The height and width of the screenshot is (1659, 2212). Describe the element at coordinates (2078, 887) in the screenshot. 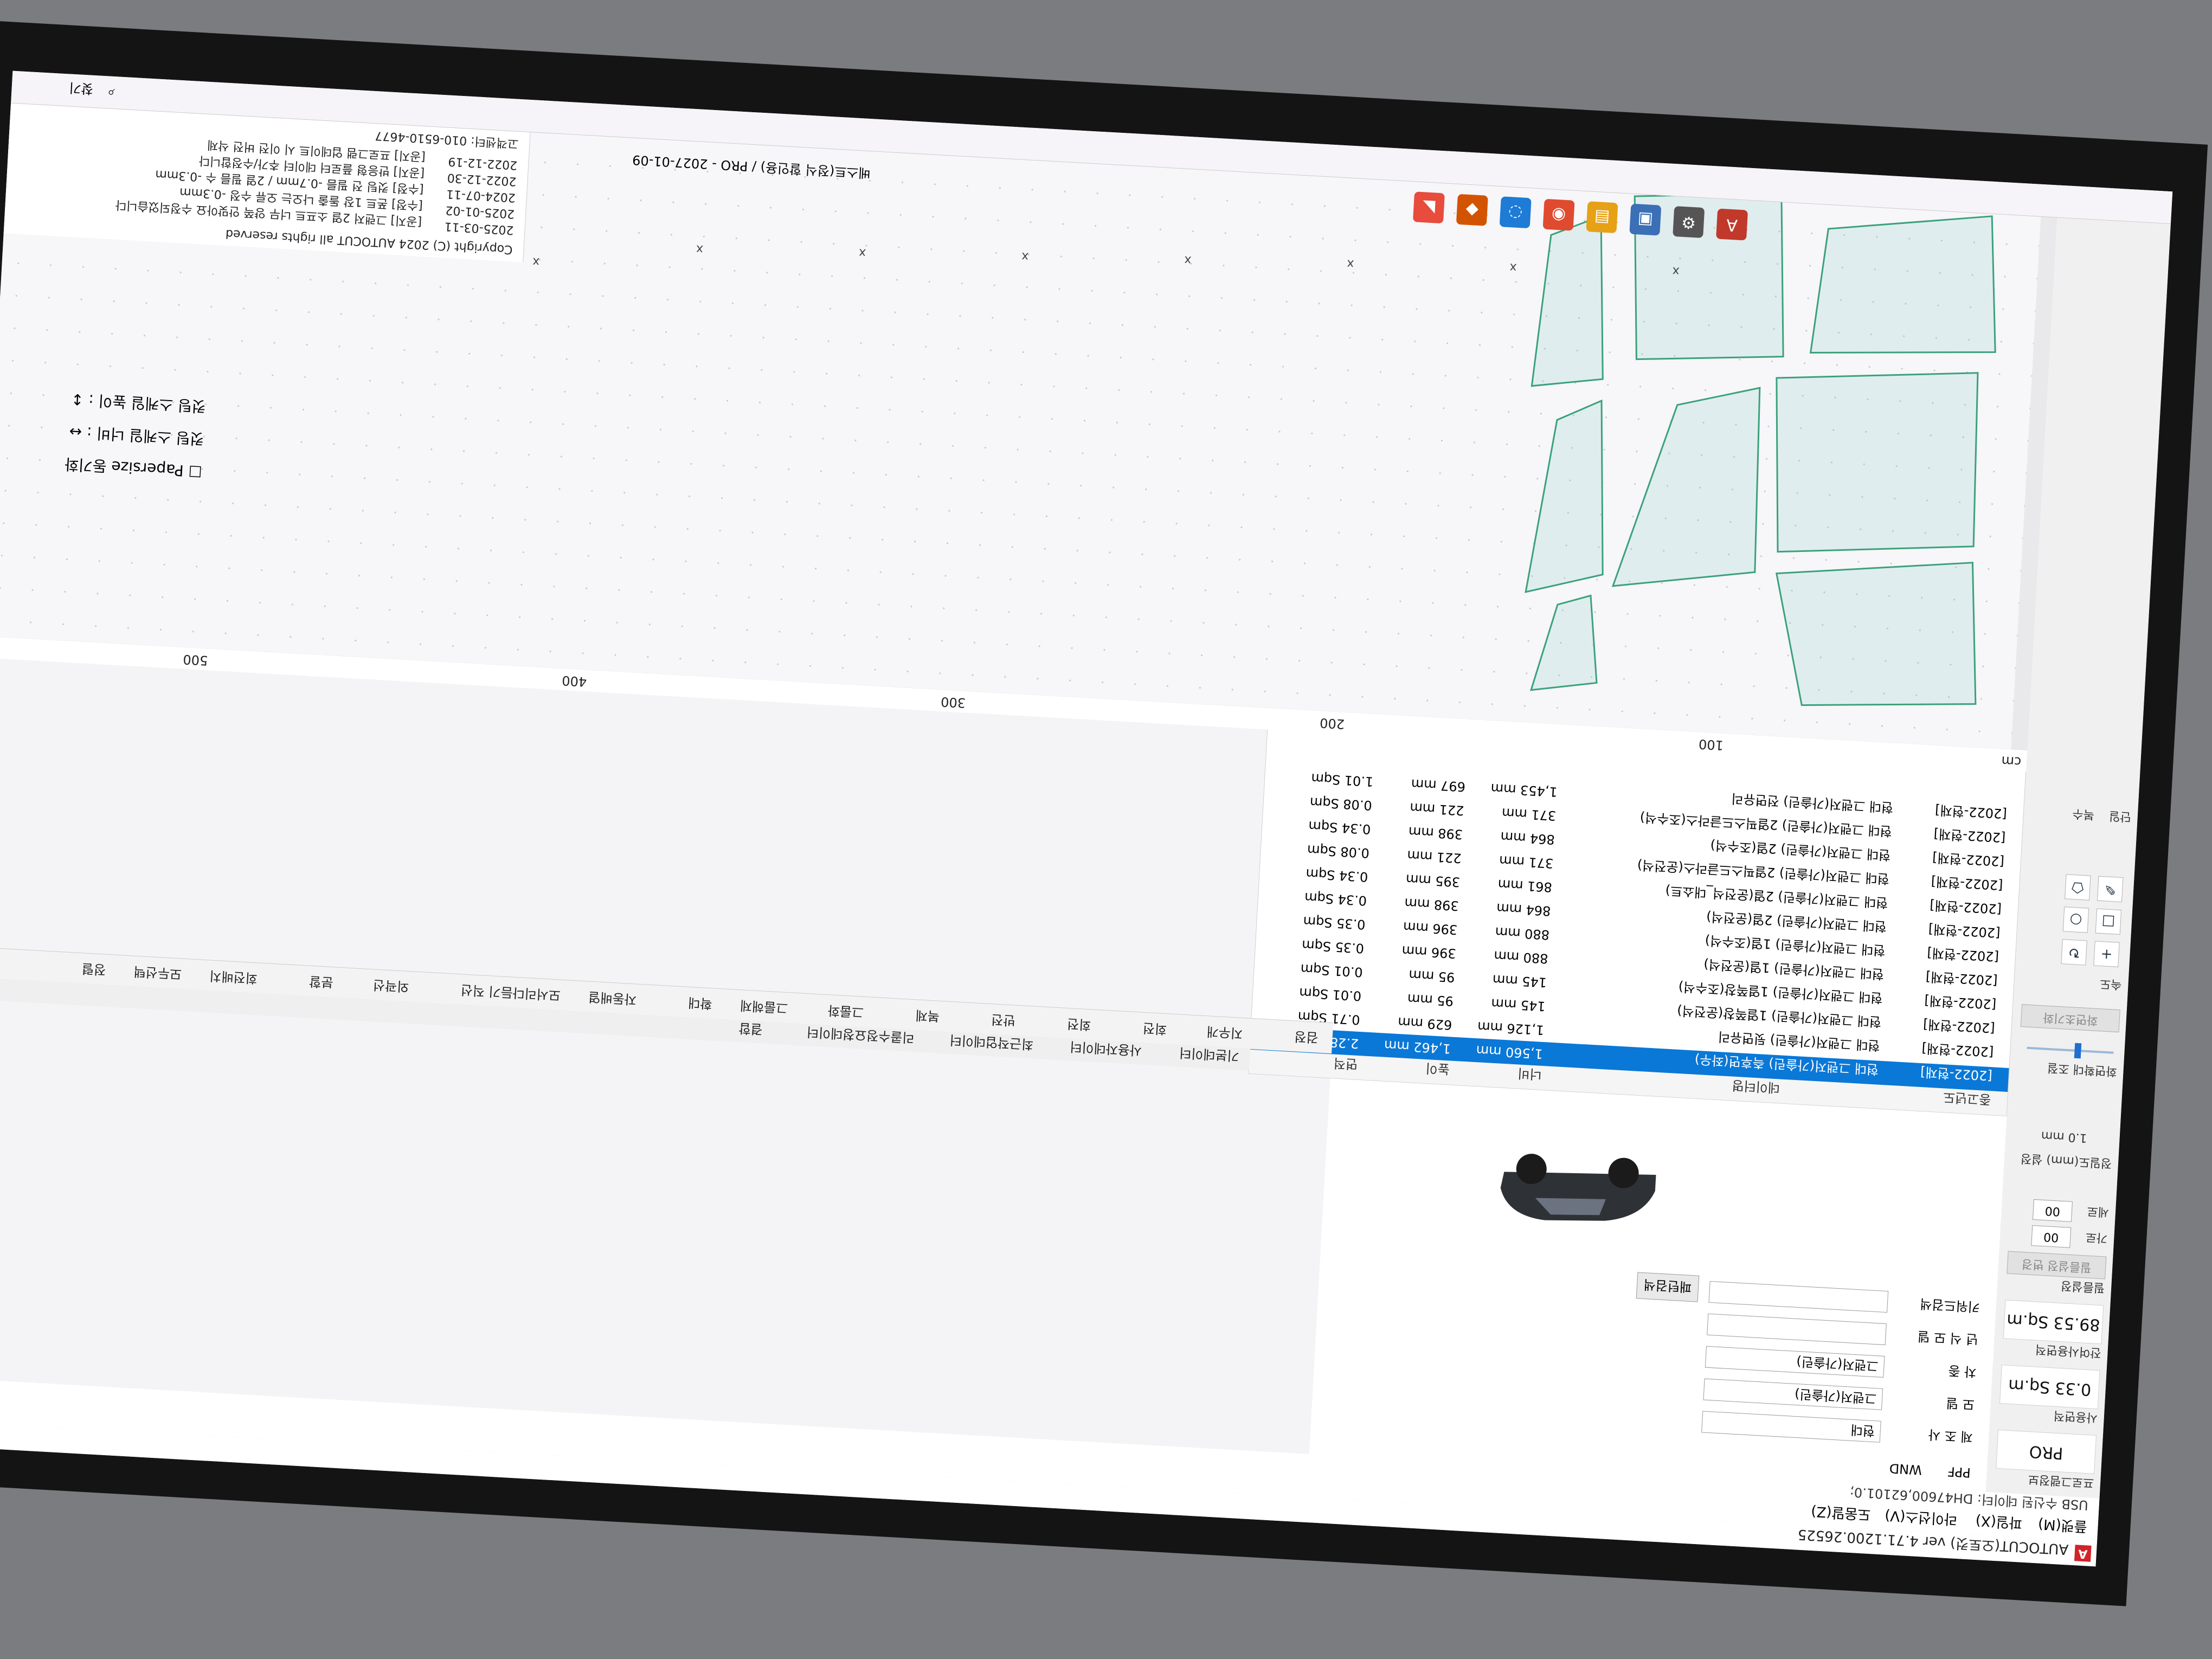

I see `polygon-tool-icon: ⬠` at that location.